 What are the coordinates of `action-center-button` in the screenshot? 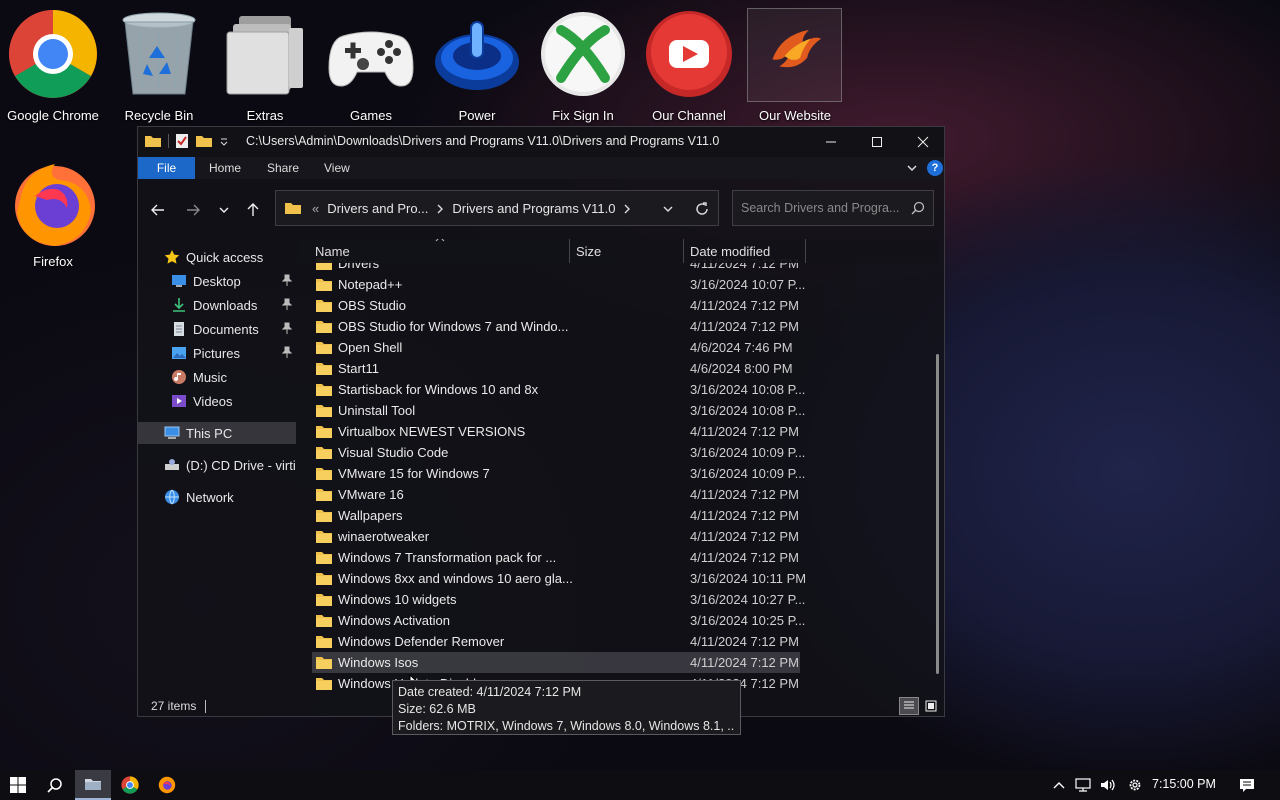 It's located at (1247, 785).